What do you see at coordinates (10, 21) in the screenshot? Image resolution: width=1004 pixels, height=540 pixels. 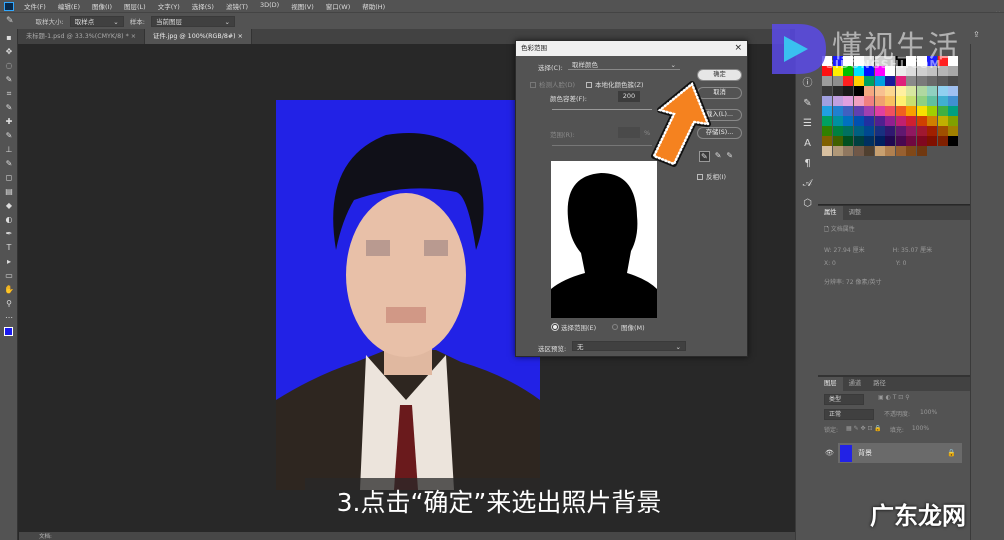 I see `eyedropper-tool-icon: ✎` at bounding box center [10, 21].